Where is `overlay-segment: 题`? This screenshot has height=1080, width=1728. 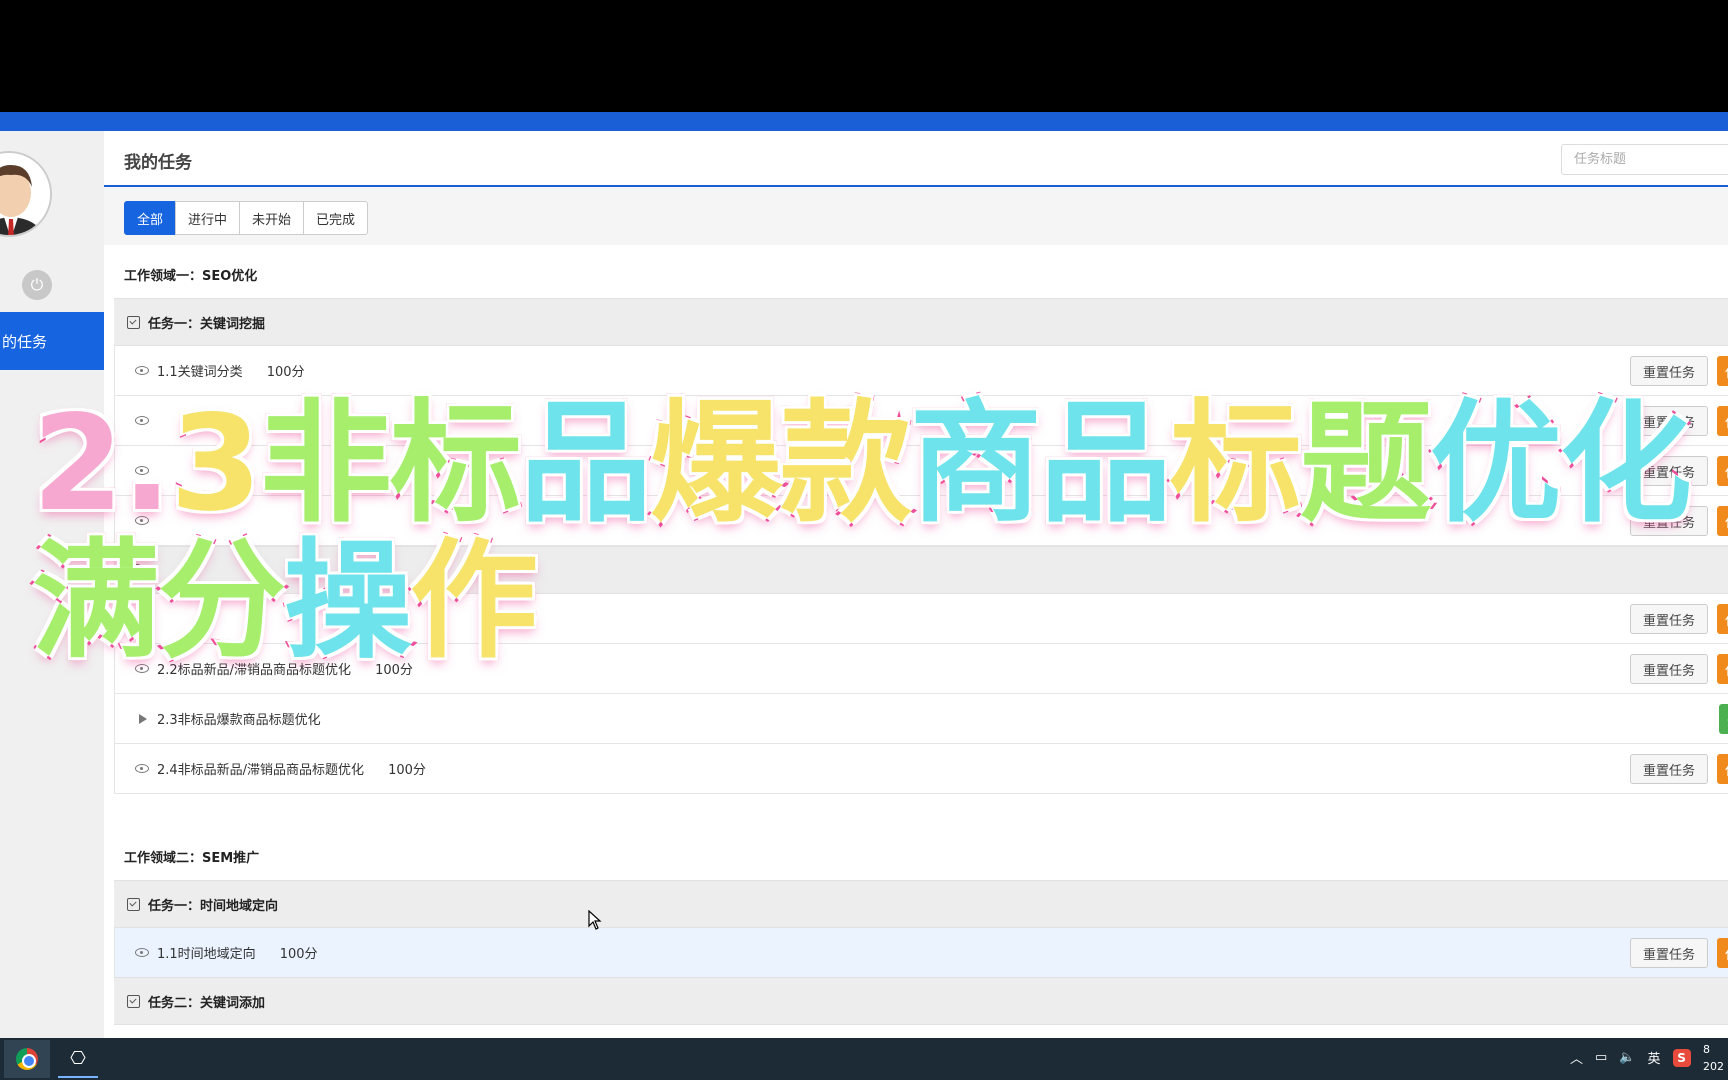 overlay-segment: 题 is located at coordinates (1366, 464).